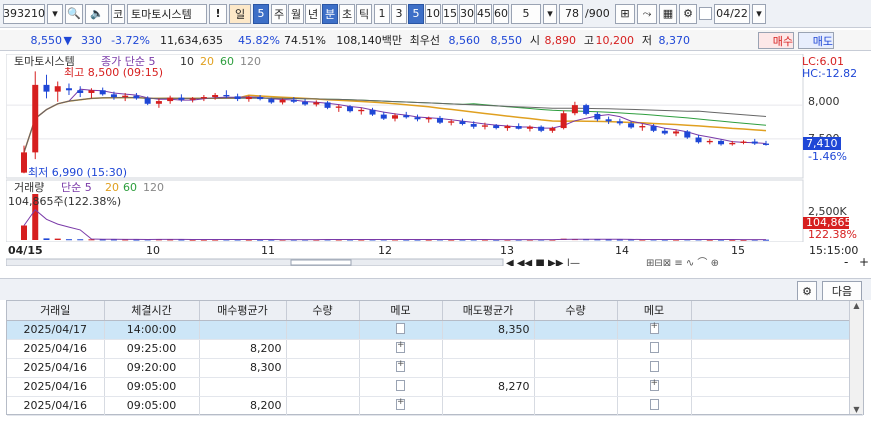 Image resolution: width=871 pixels, height=421 pixels. I want to click on table-row: 2025/04/16 09:05:00 8,270, so click(435, 387).